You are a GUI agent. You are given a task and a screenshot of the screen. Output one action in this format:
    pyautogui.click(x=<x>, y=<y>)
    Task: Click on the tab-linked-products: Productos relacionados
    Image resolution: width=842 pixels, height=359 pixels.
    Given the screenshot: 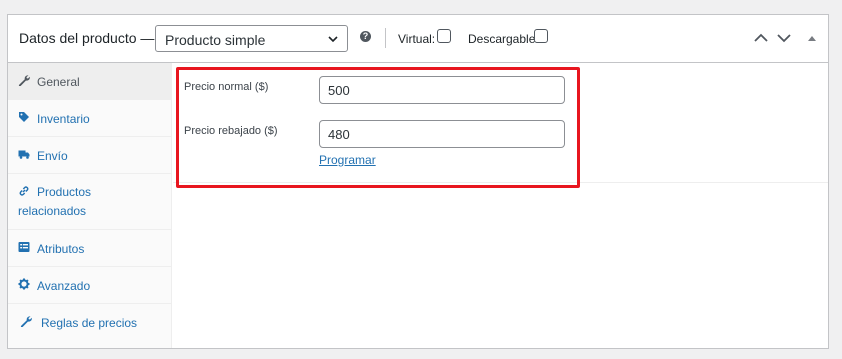 What is the action you would take?
    pyautogui.click(x=90, y=202)
    